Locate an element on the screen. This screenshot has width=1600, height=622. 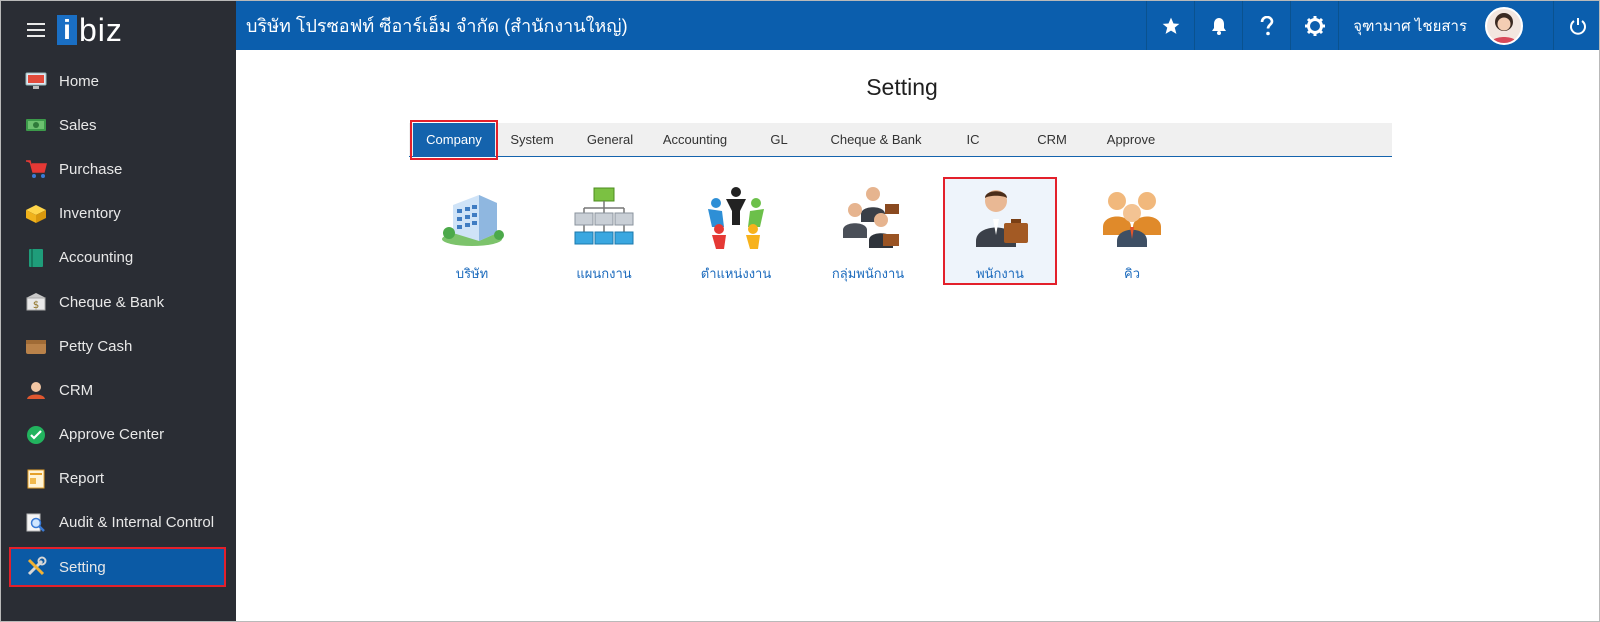
people-circle-icon is located at coordinates (736, 216).